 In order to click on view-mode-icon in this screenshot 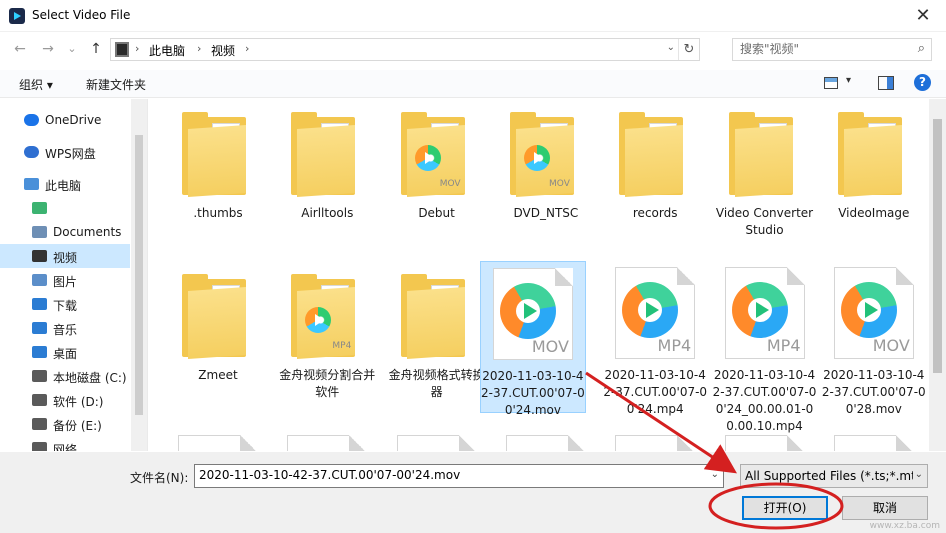, I will do `click(831, 83)`.